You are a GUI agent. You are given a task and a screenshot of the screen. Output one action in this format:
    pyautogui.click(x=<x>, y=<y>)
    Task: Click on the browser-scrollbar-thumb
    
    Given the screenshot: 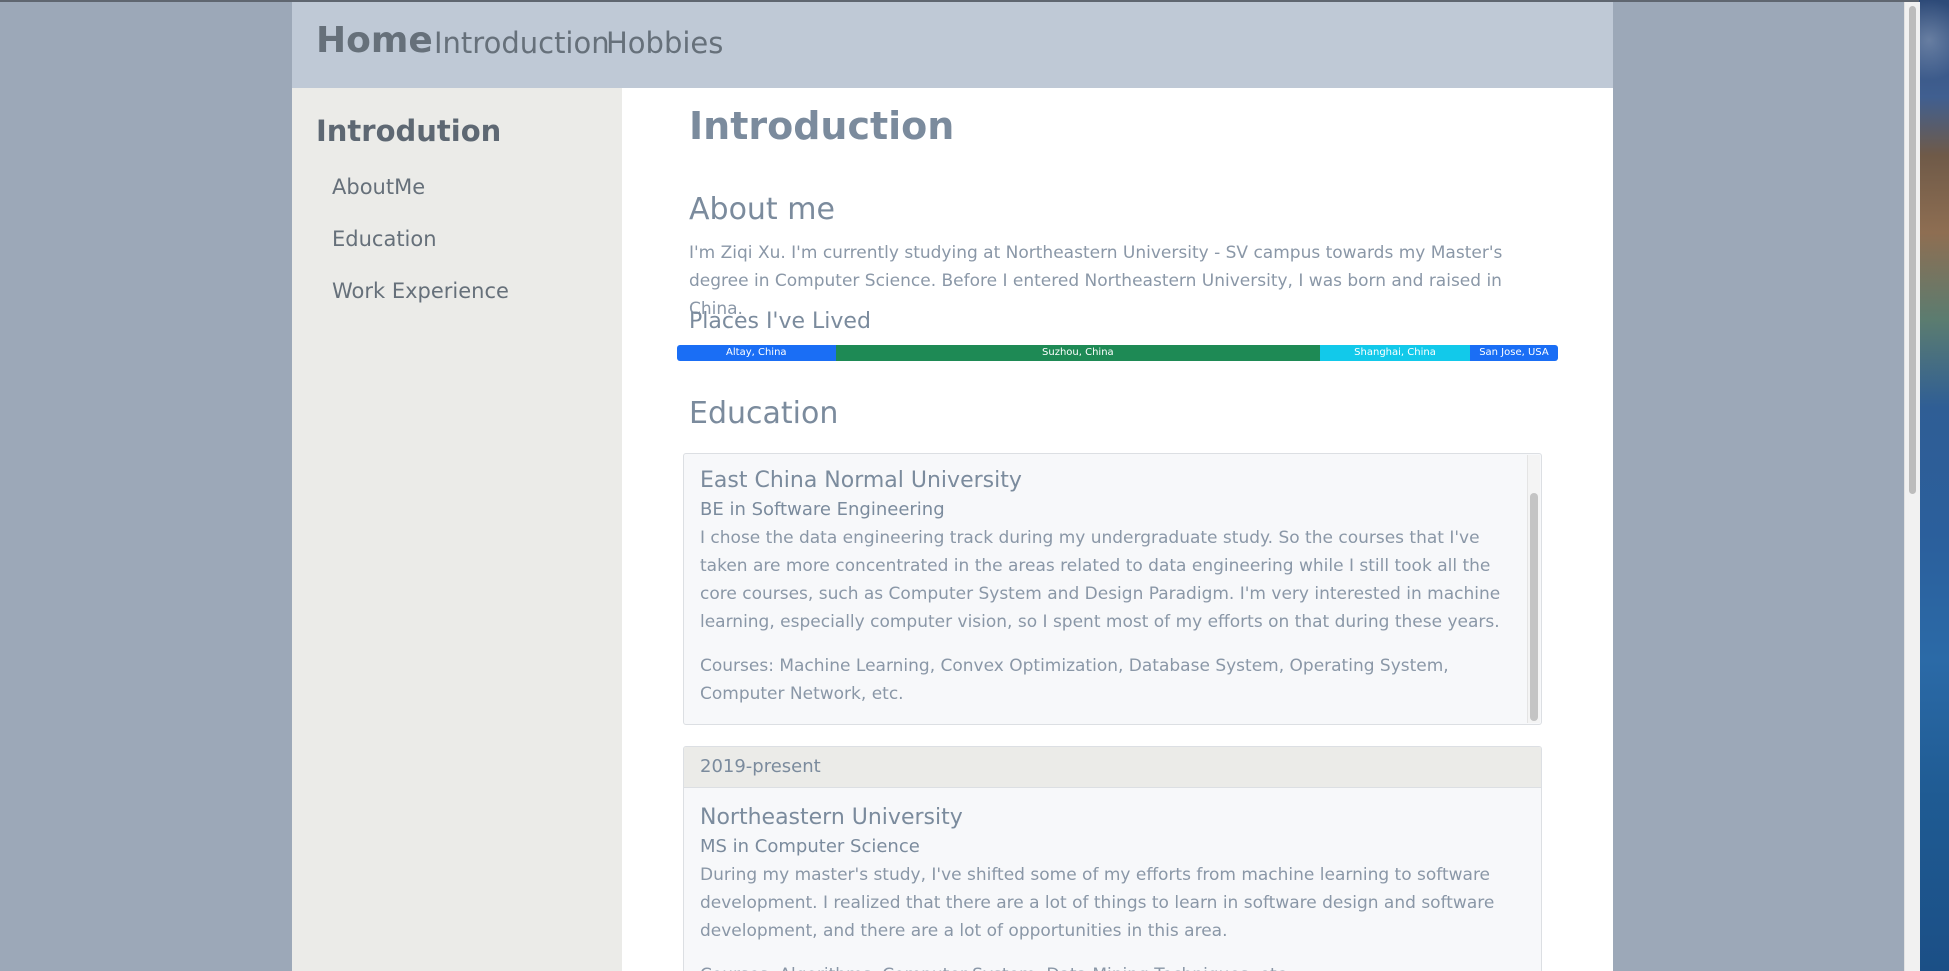 What is the action you would take?
    pyautogui.click(x=1912, y=250)
    